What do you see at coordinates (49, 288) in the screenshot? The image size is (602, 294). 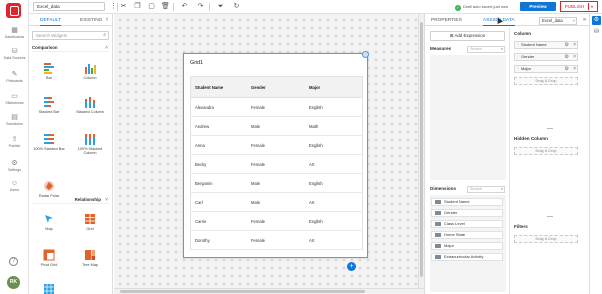 I see `widget-more` at bounding box center [49, 288].